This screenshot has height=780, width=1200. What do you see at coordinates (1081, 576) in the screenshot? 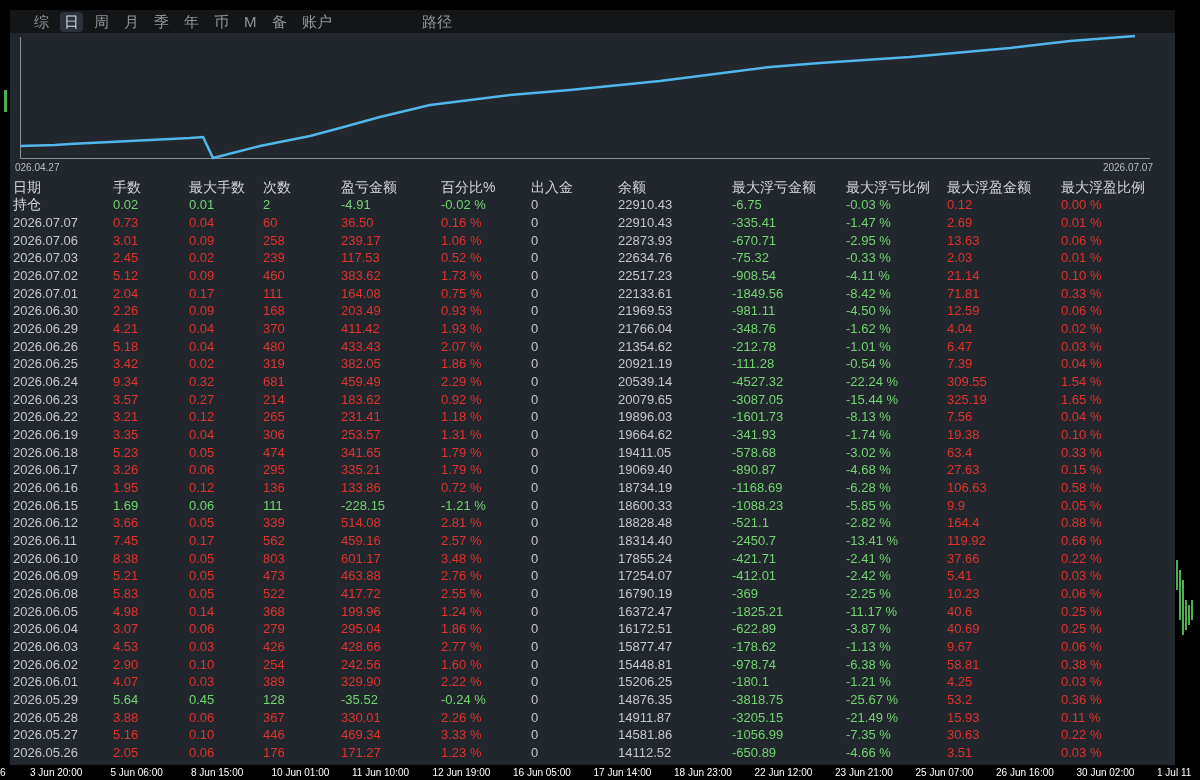
I see `table-cell: 0.03 %` at bounding box center [1081, 576].